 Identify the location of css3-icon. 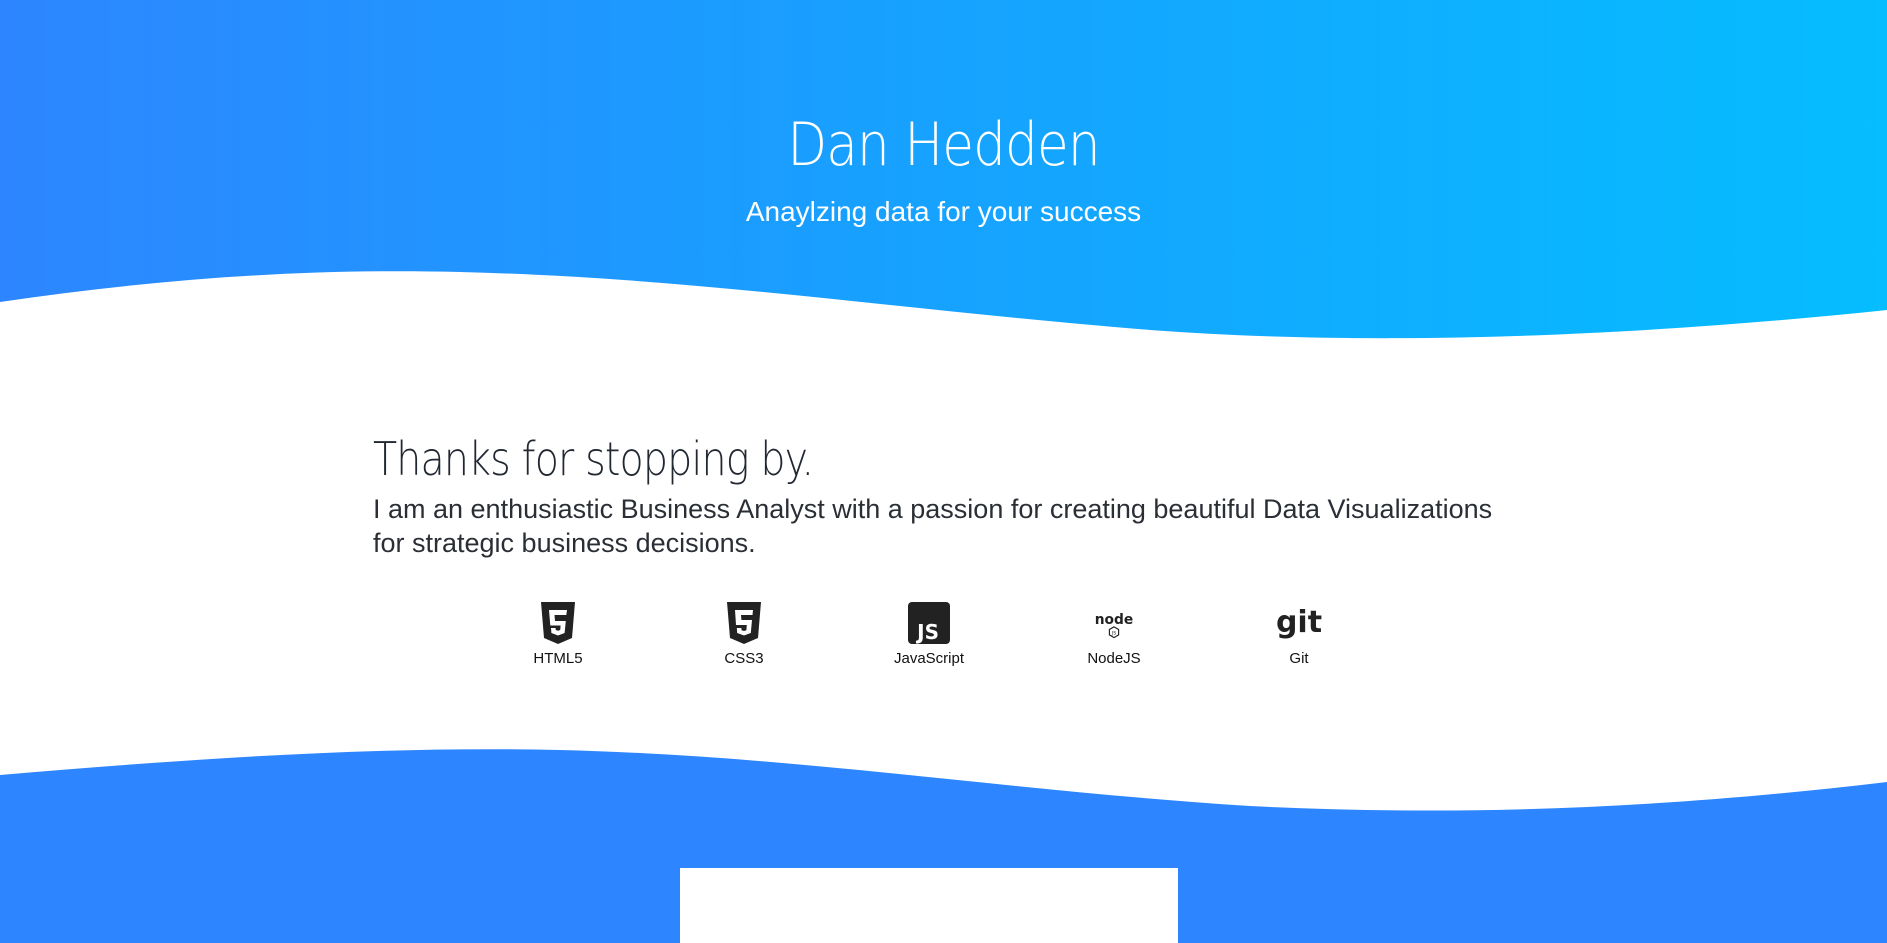
(744, 623).